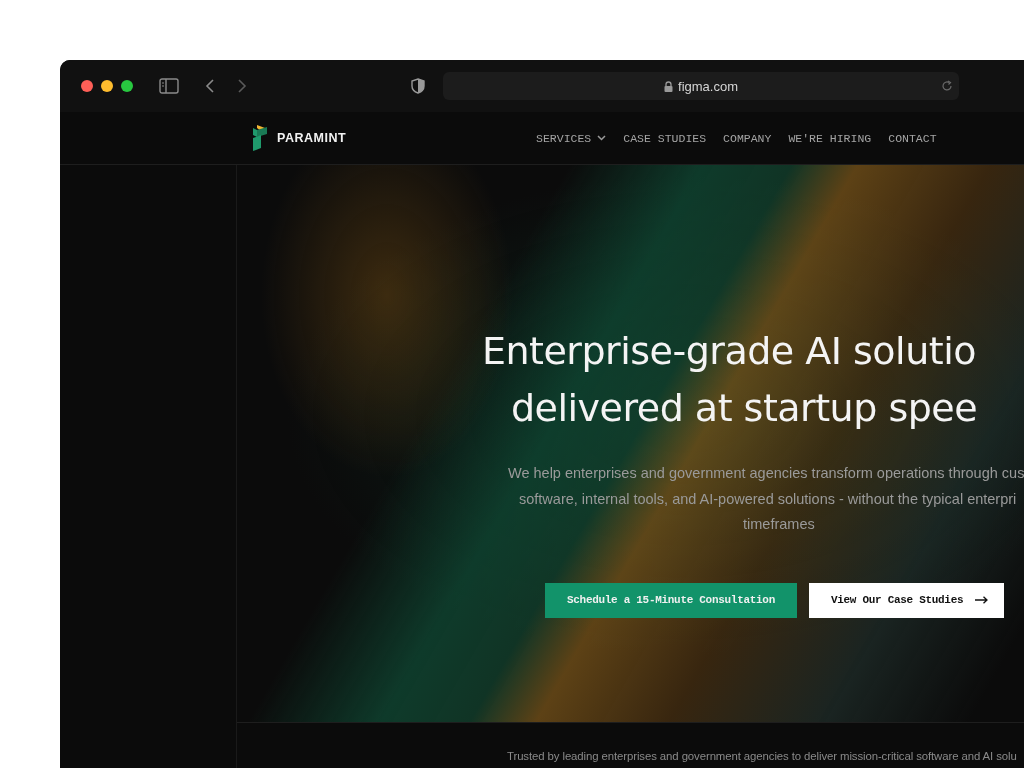 Image resolution: width=1024 pixels, height=768 pixels. Describe the element at coordinates (729, 351) in the screenshot. I see `hero-heading-line: Enterprise-grade AI solutio` at that location.